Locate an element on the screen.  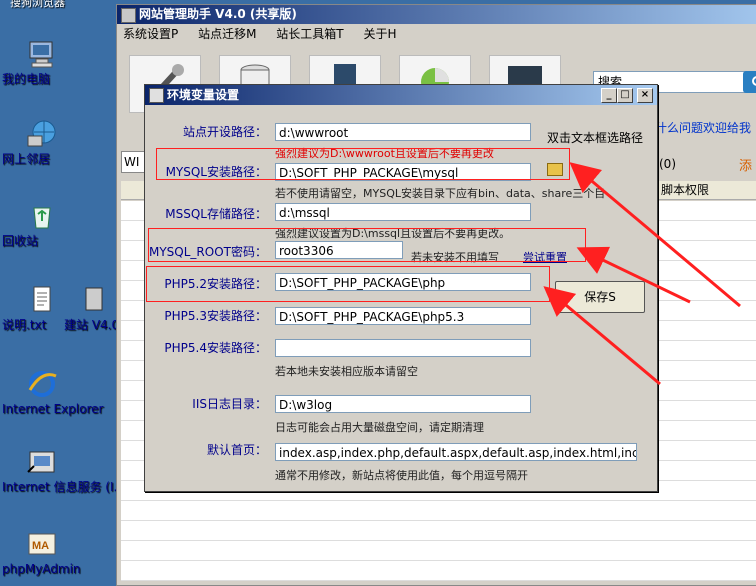
menu-system-settings: 系统设置P is located at coordinates (150, 34).